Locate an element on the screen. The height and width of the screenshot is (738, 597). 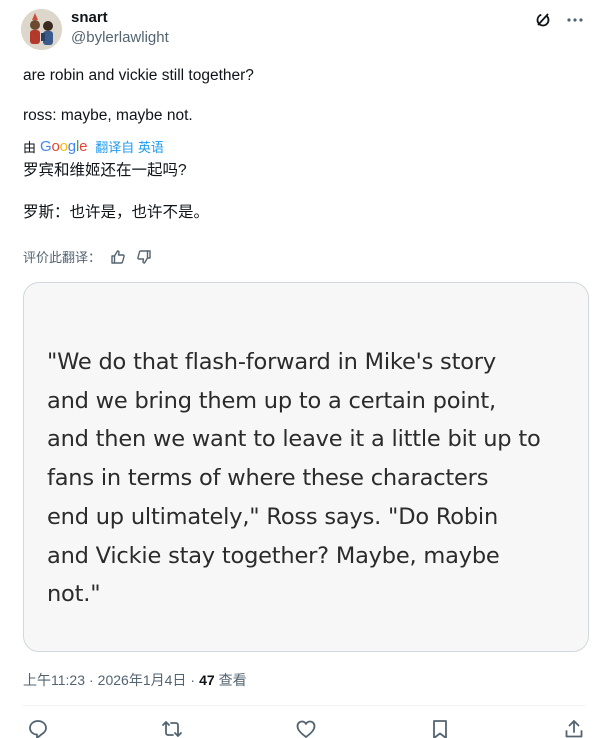
translated-line: 罗宾和维姬还在一起吗? is located at coordinates (105, 170).